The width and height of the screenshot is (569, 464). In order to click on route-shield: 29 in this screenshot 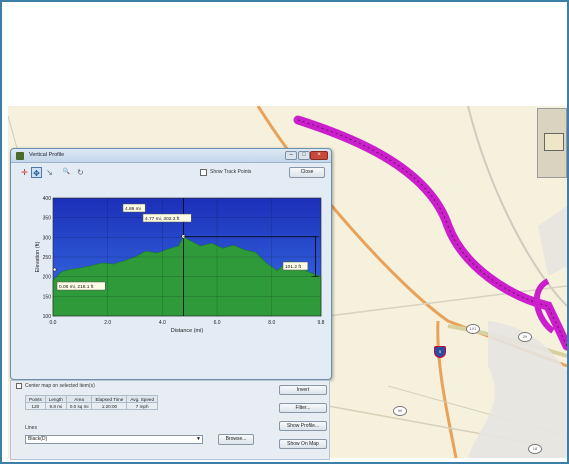, I will do `click(525, 337)`.